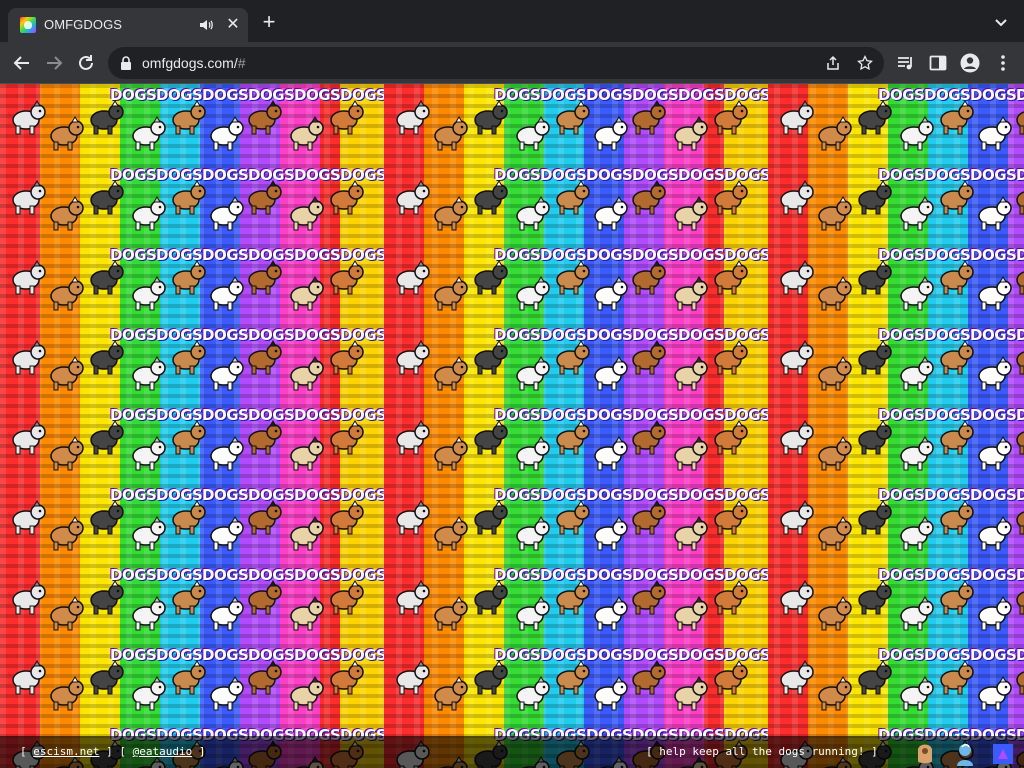 This screenshot has width=1024, height=768. What do you see at coordinates (83, 24) in the screenshot?
I see `tab-title: OMFGDOGS` at bounding box center [83, 24].